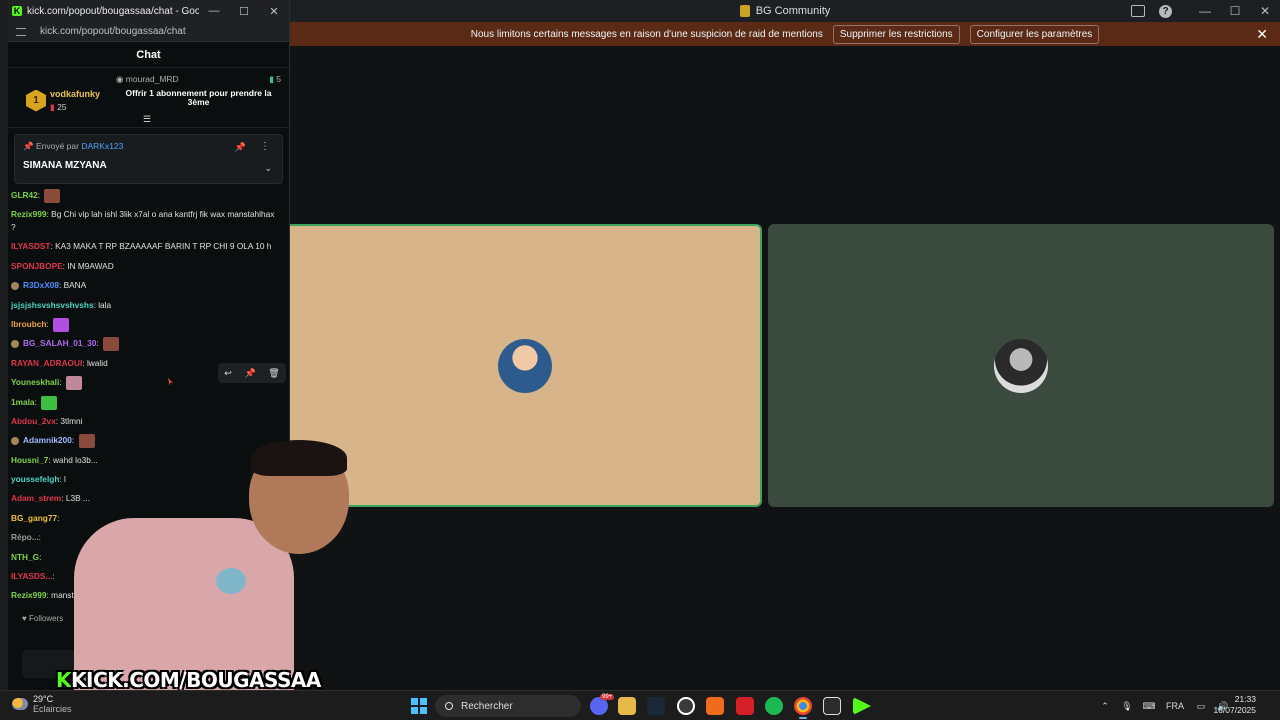 The image size is (1280, 720). I want to click on site-settings-icon, so click(21, 31).